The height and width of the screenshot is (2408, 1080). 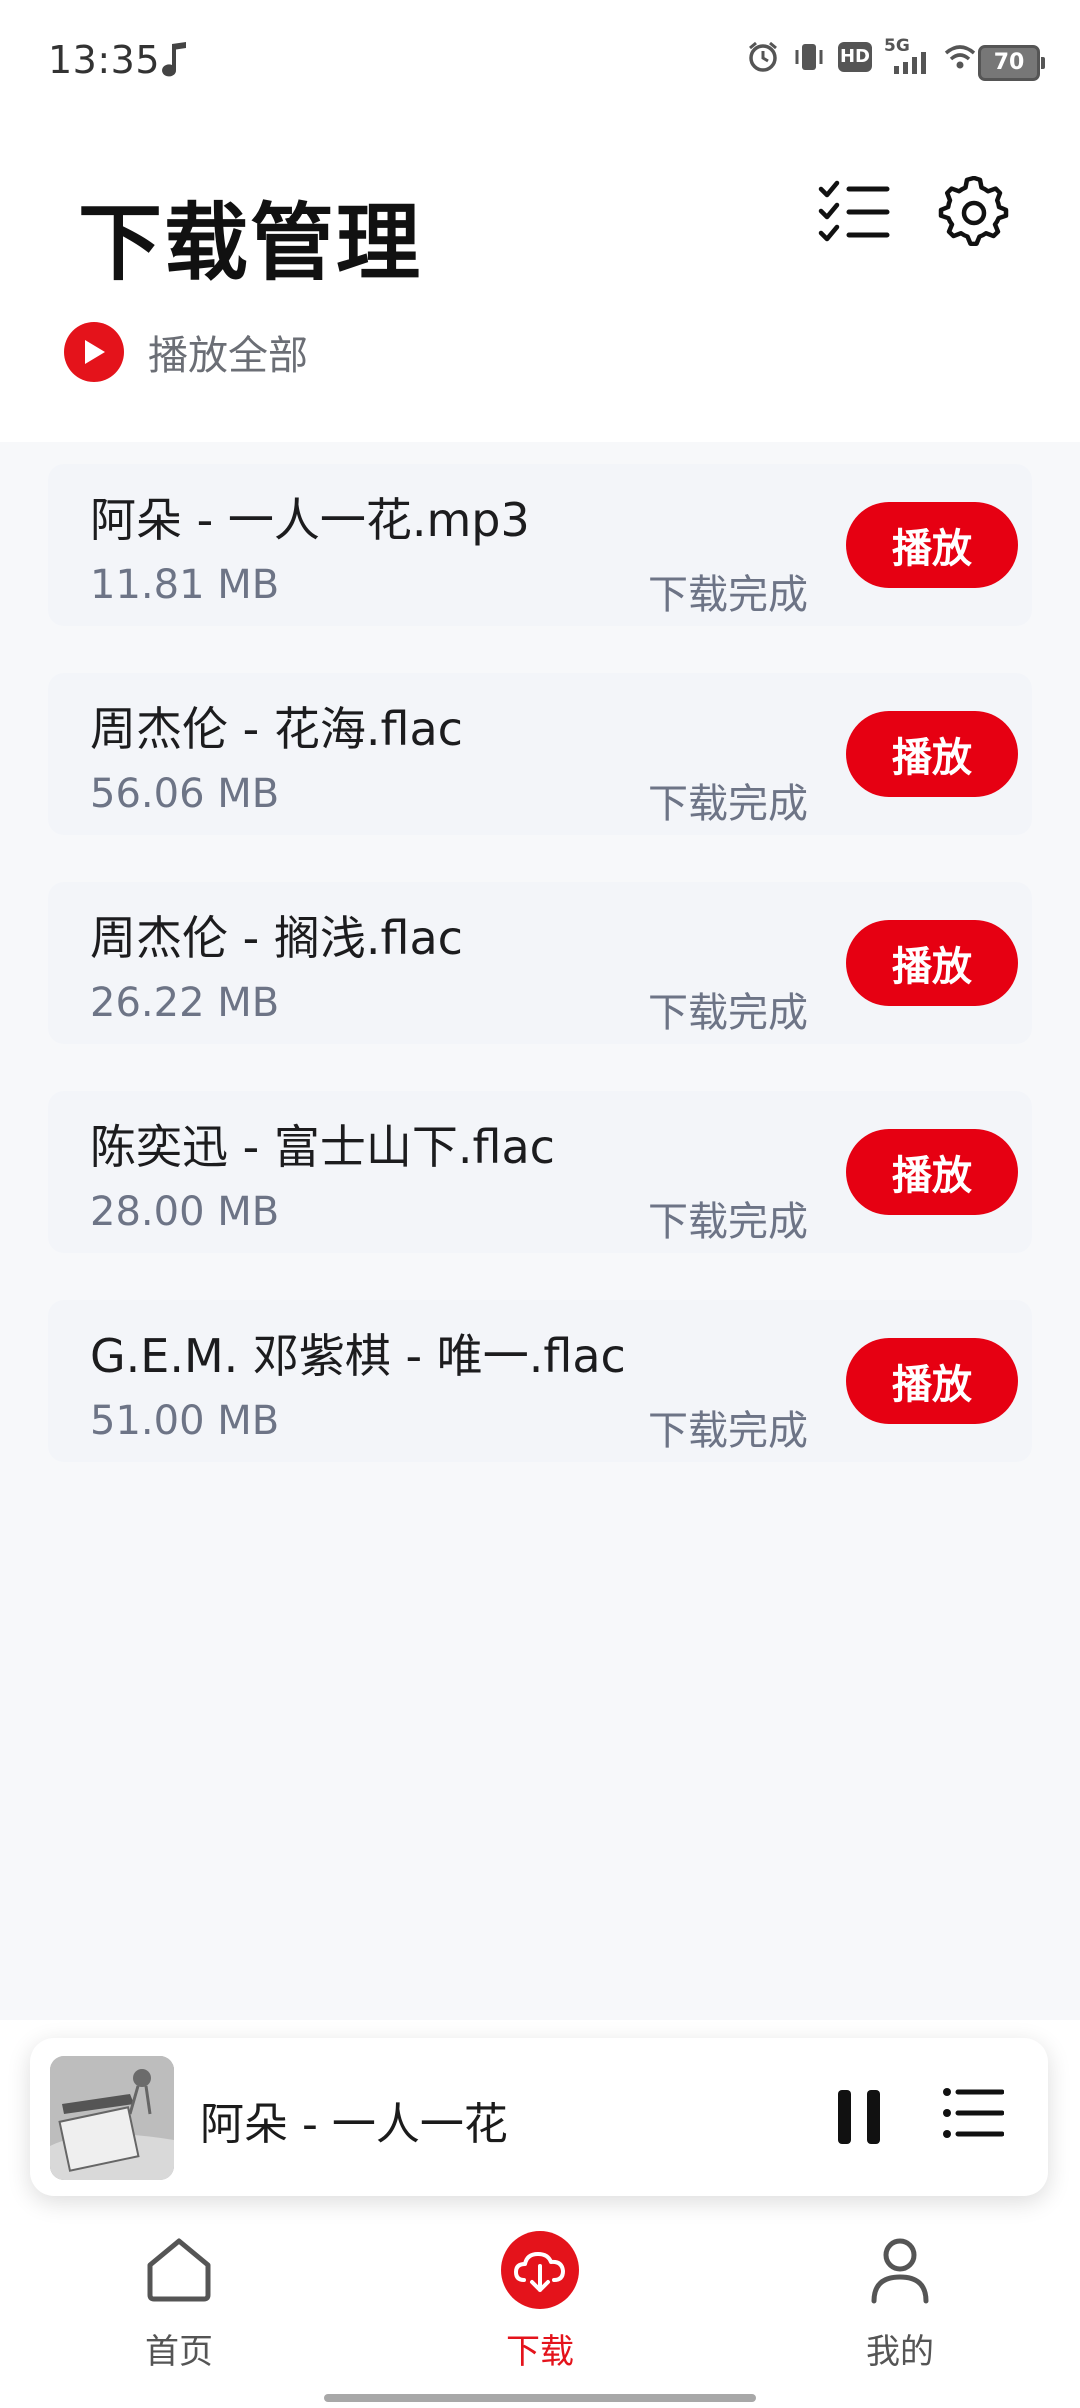 I want to click on signal-5g-icon: 5G, so click(x=906, y=55).